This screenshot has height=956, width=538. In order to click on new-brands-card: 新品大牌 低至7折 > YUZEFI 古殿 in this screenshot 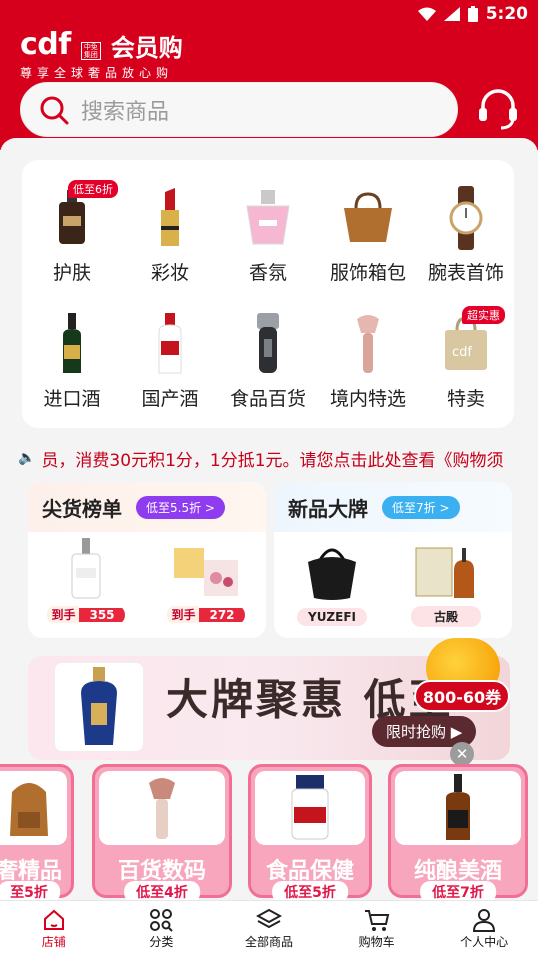, I will do `click(393, 560)`.